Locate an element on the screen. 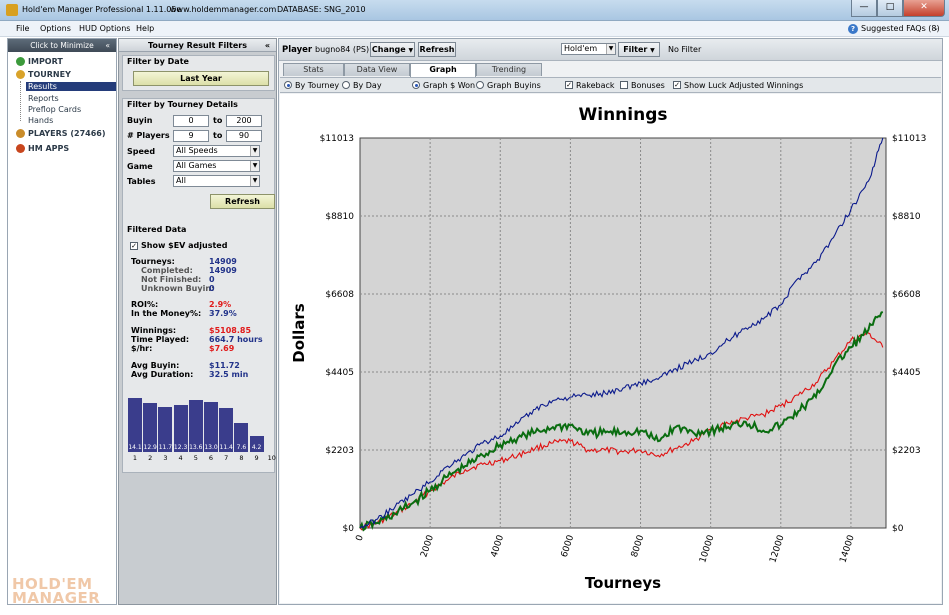  players-min-input: 9 is located at coordinates (191, 136).